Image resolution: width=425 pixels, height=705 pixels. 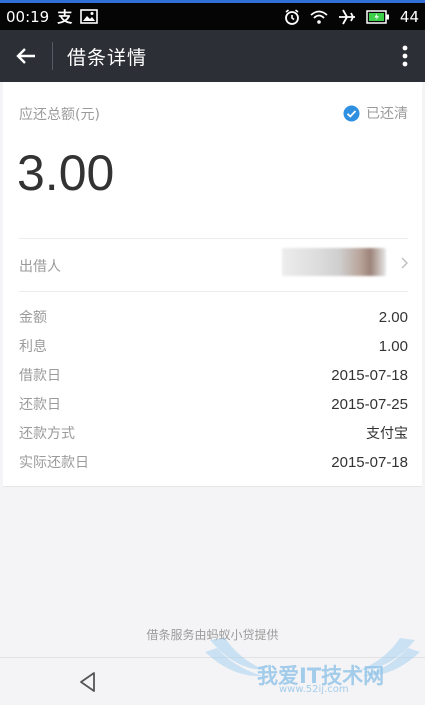 I want to click on detail-label: 金额, so click(x=33, y=318).